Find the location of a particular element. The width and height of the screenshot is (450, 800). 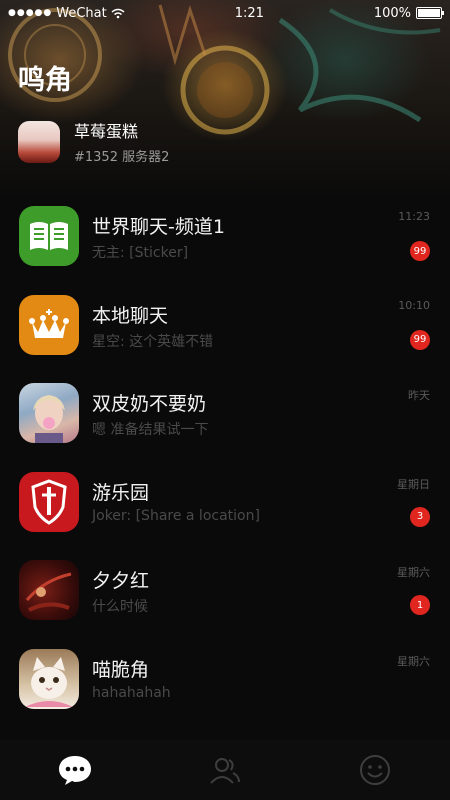

book-icon is located at coordinates (49, 236).